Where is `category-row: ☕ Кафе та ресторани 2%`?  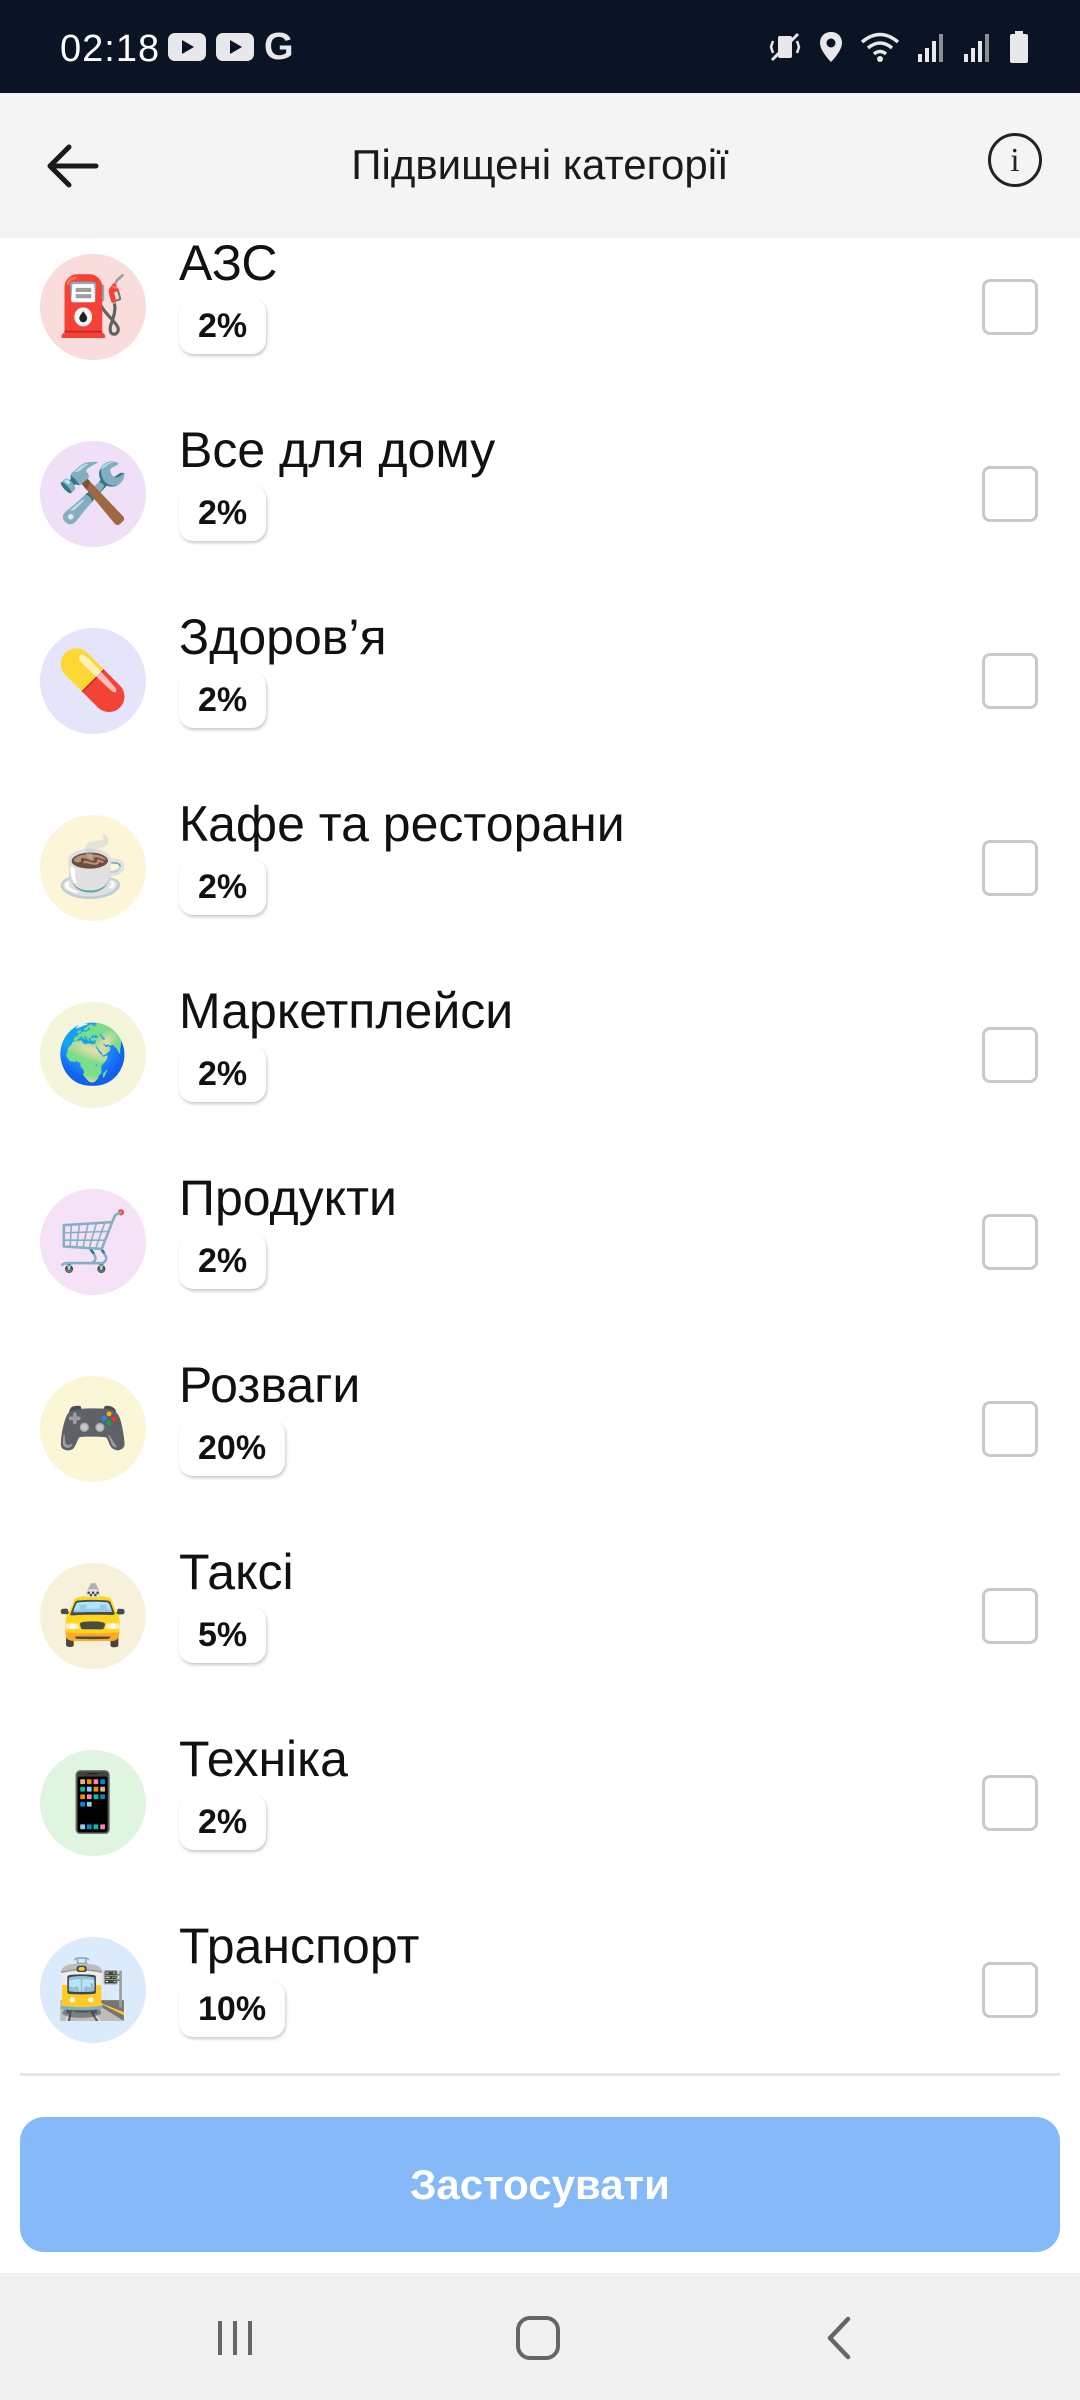 category-row: ☕ Кафе та ресторани 2% is located at coordinates (540, 872).